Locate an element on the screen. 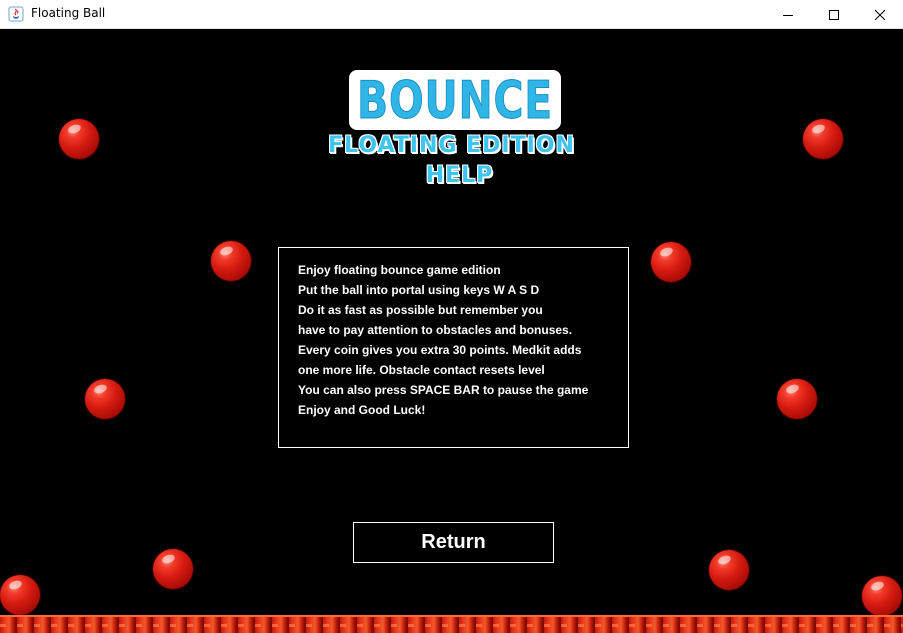  minimize-icon is located at coordinates (788, 15).